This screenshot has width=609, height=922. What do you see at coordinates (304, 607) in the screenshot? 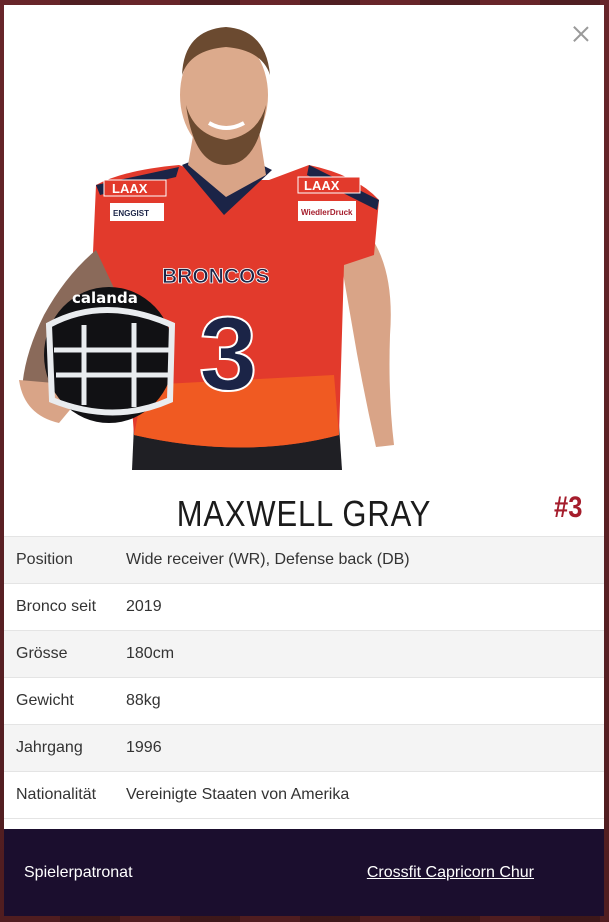
I see `info-row-since: Bronco seit 2019` at bounding box center [304, 607].